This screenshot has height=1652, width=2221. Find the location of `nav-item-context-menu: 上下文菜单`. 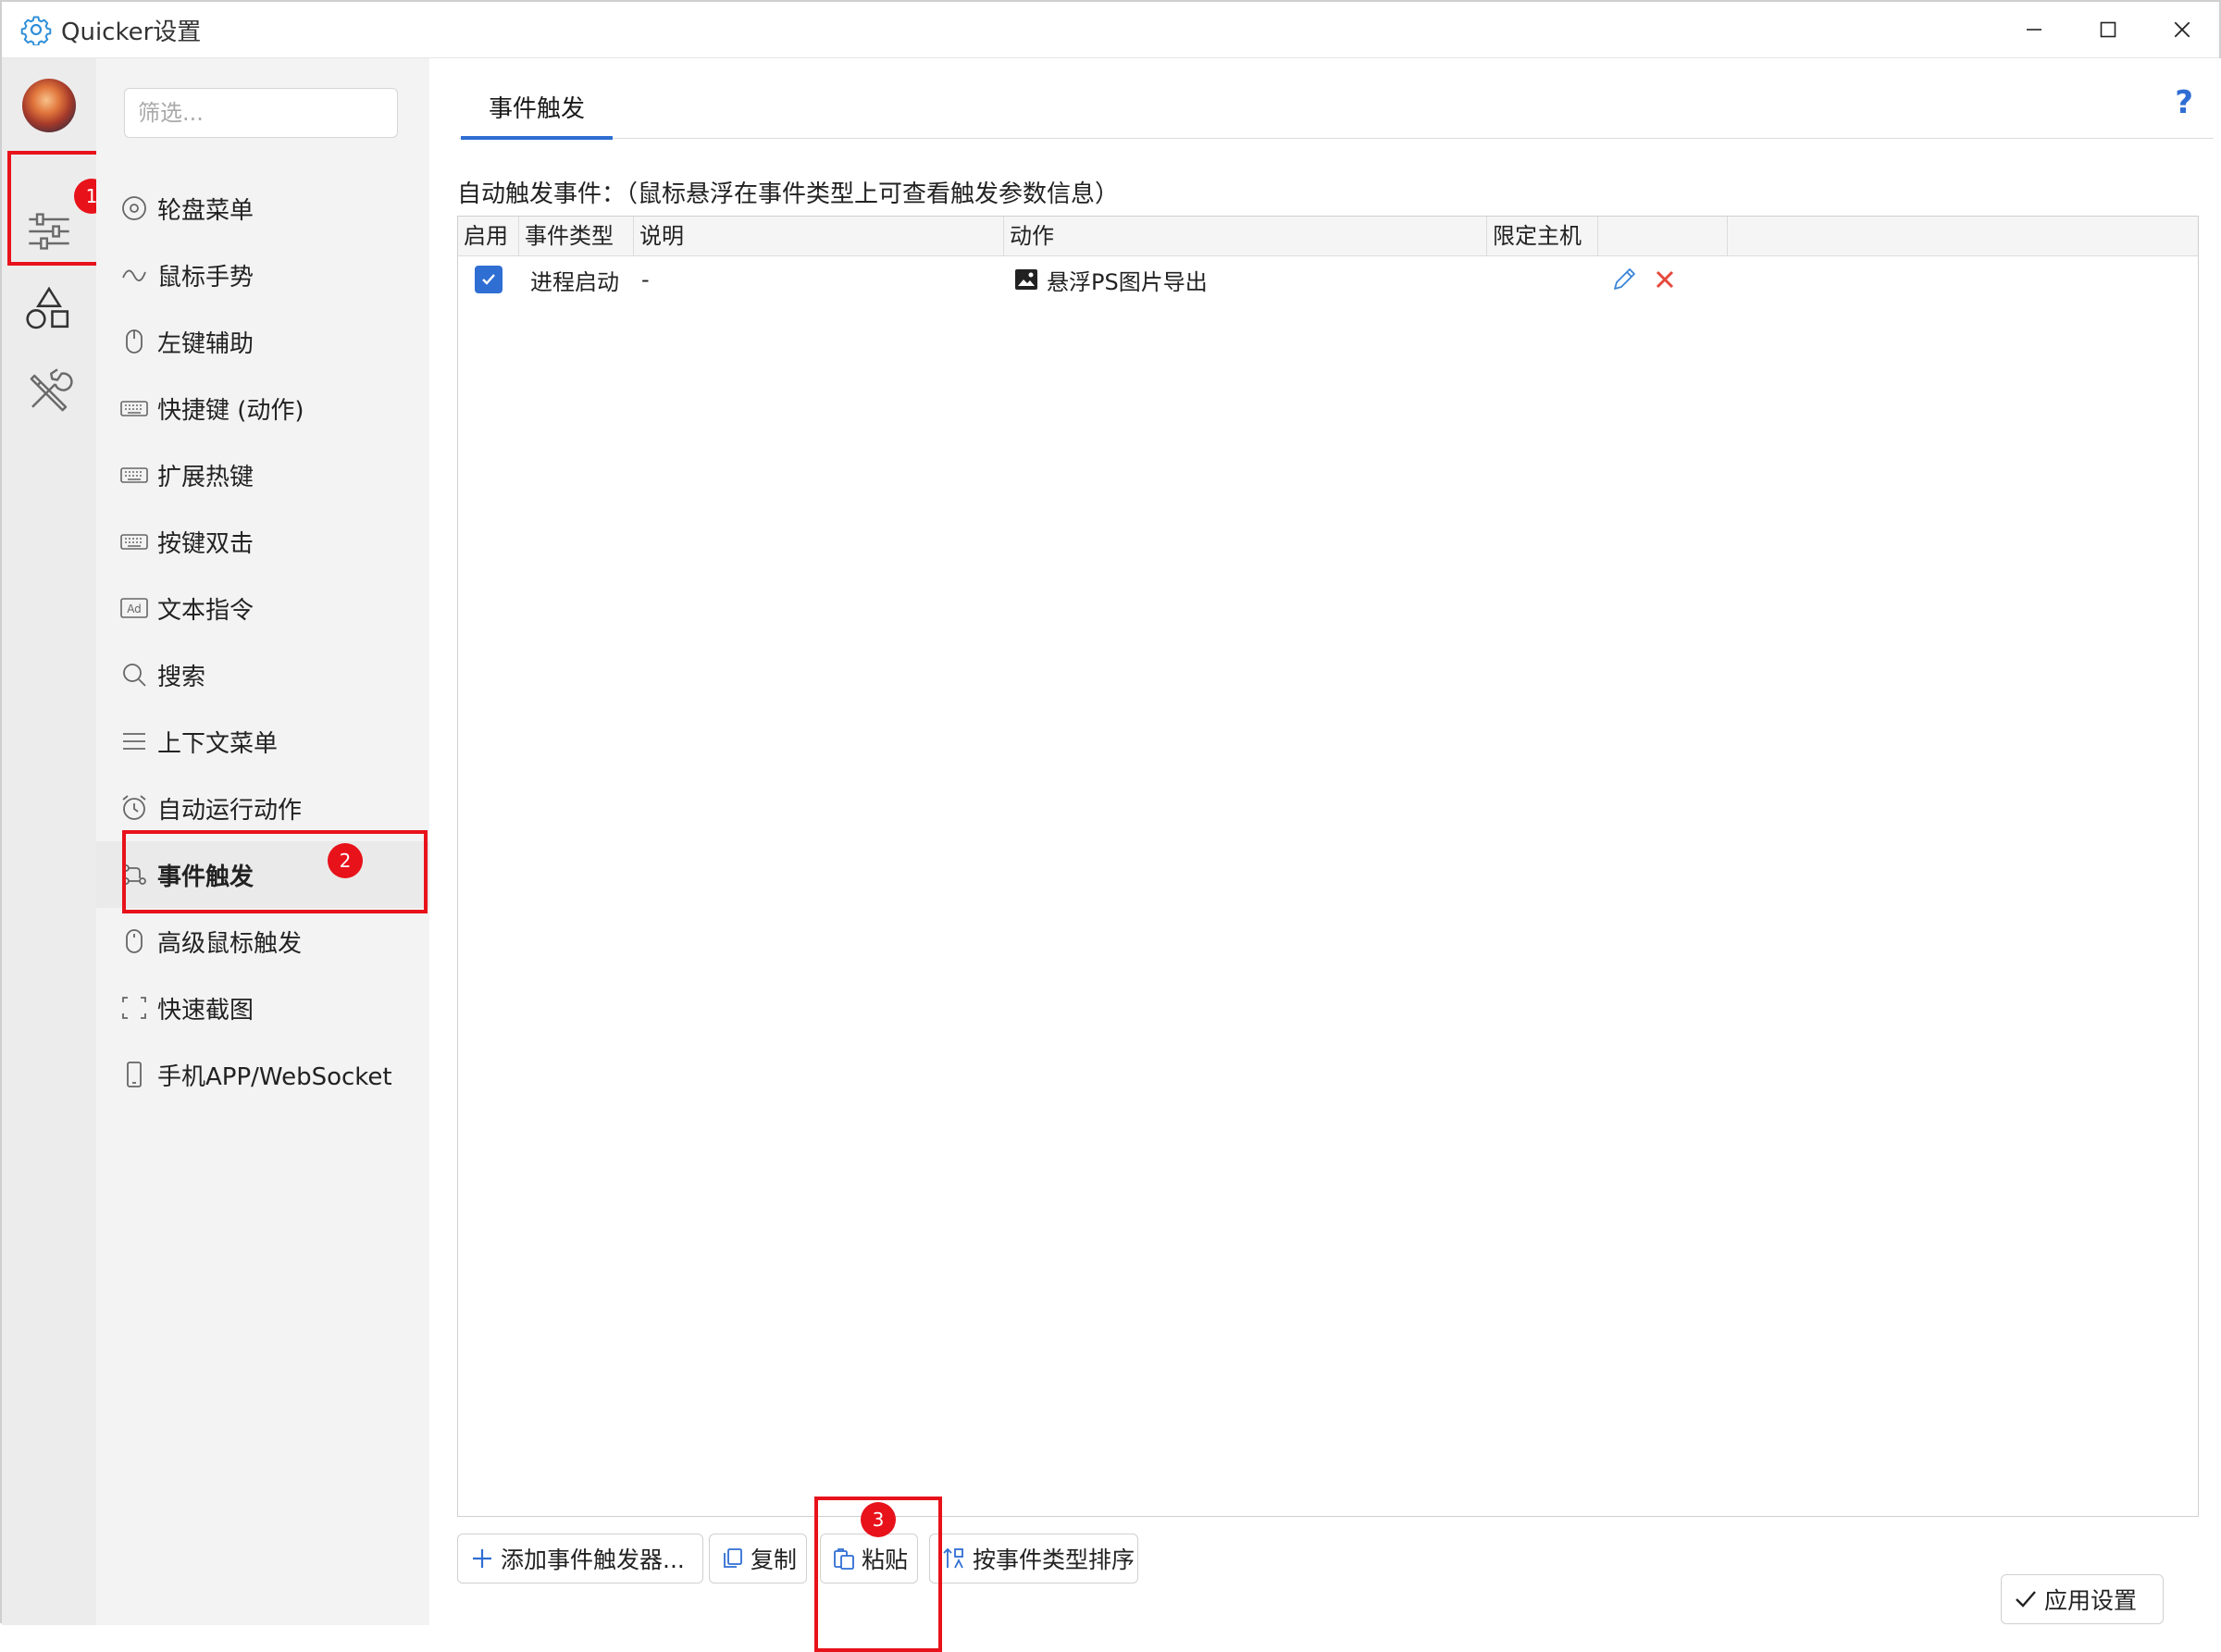

nav-item-context-menu: 上下文菜单 is located at coordinates (263, 741).